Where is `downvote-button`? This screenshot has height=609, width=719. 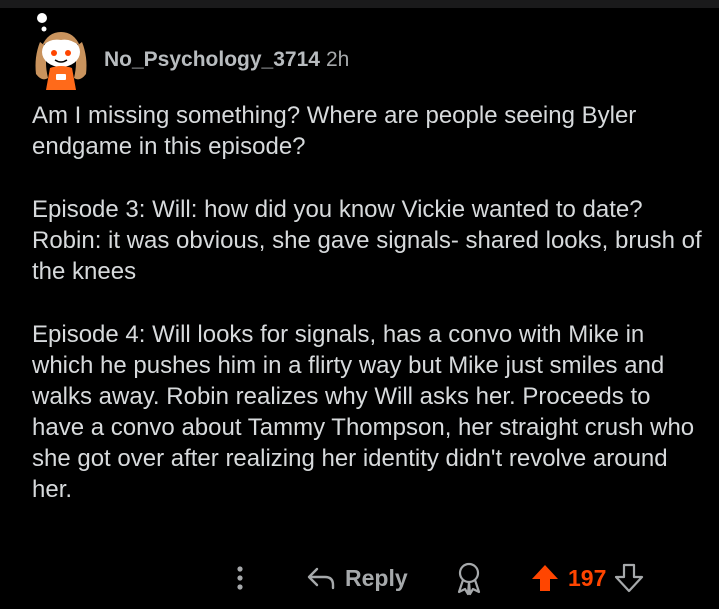
downvote-button is located at coordinates (629, 578).